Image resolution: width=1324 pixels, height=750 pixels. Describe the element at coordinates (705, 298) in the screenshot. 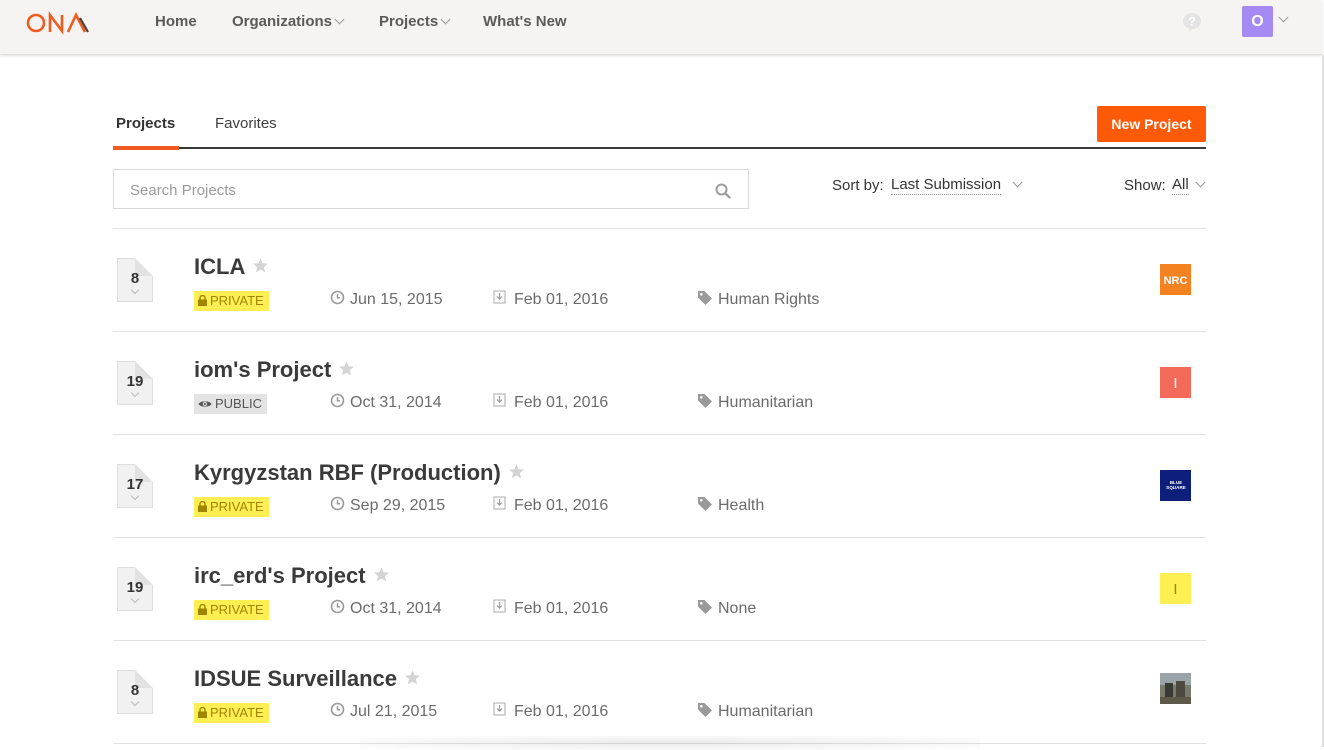

I see `tag-icon` at that location.